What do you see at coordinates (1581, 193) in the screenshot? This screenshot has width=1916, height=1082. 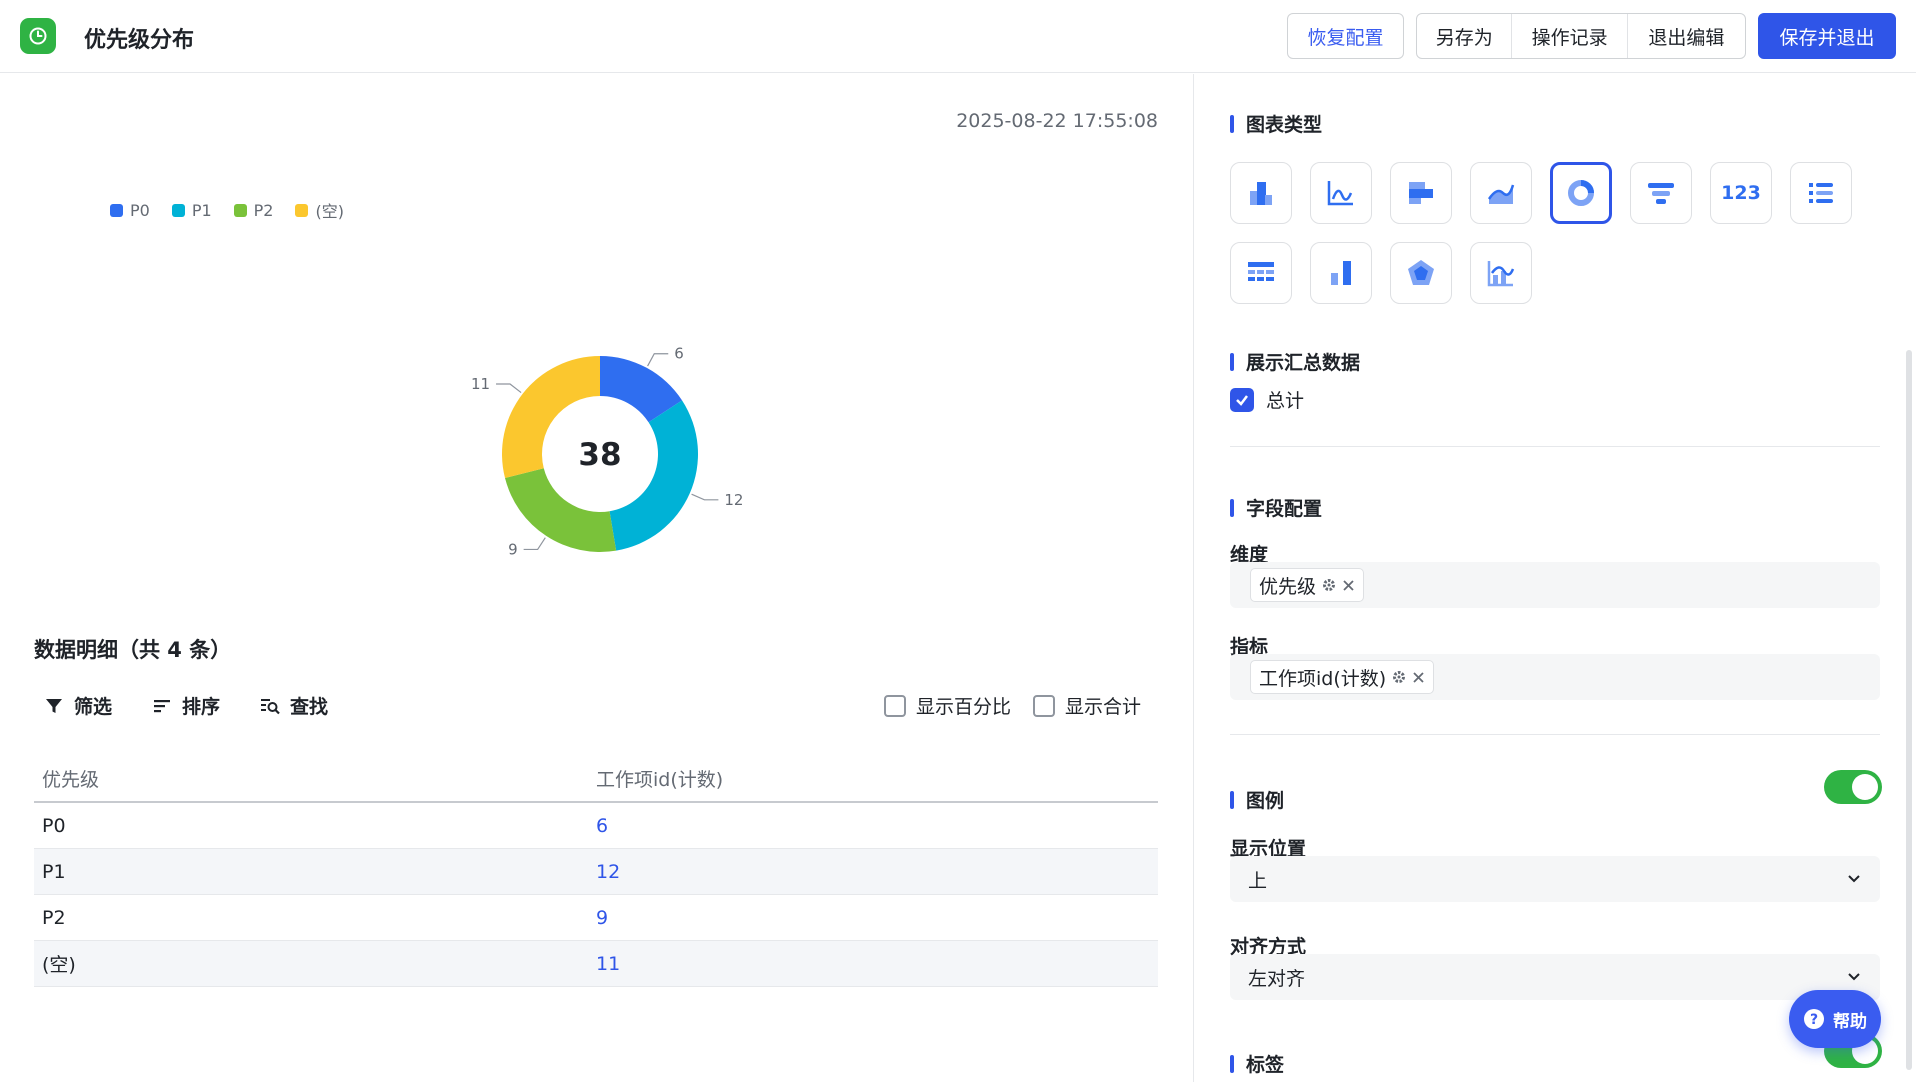 I see `chart-type-donut` at bounding box center [1581, 193].